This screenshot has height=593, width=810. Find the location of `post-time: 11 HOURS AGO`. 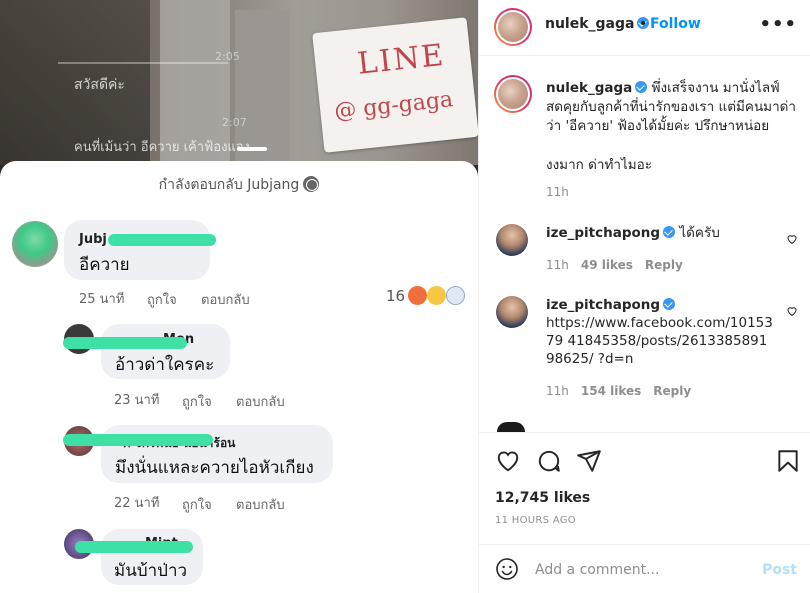

post-time: 11 HOURS AGO is located at coordinates (535, 520).